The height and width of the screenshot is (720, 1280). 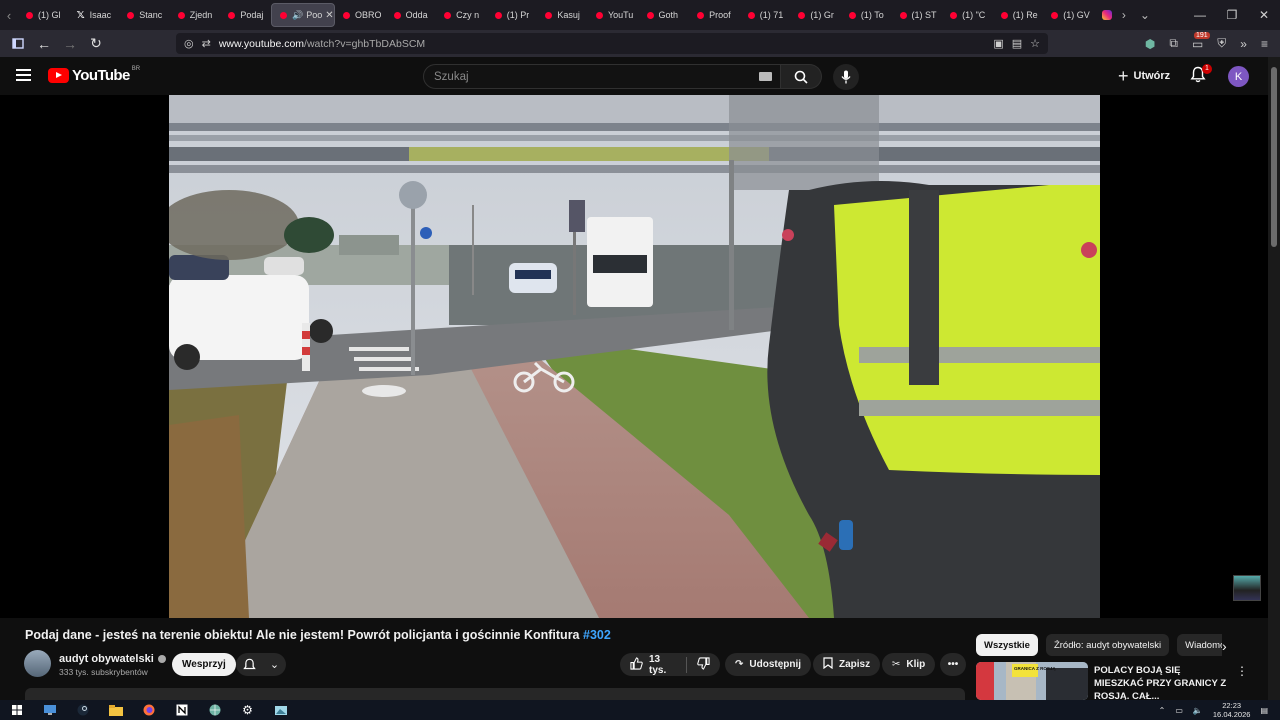 I want to click on guide-menu-icon, so click(x=23, y=75).